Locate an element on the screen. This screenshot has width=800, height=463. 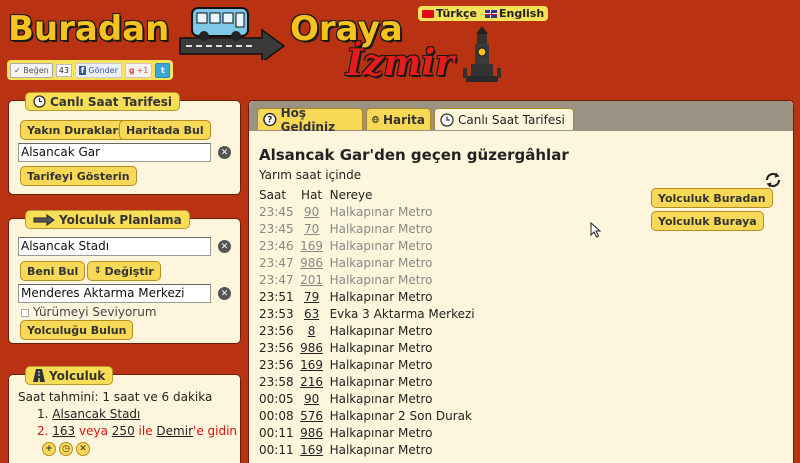
col-destination: Nereye is located at coordinates (351, 194).